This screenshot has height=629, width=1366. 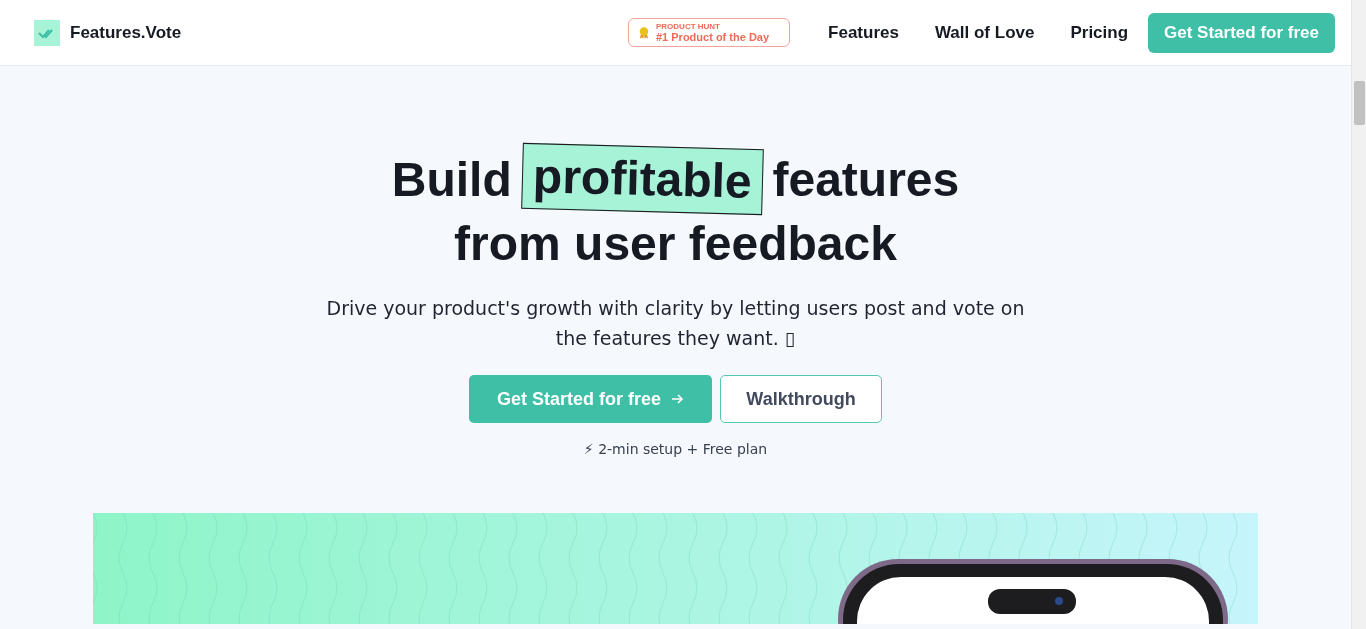 What do you see at coordinates (1358, 314) in the screenshot?
I see `scrollbar` at bounding box center [1358, 314].